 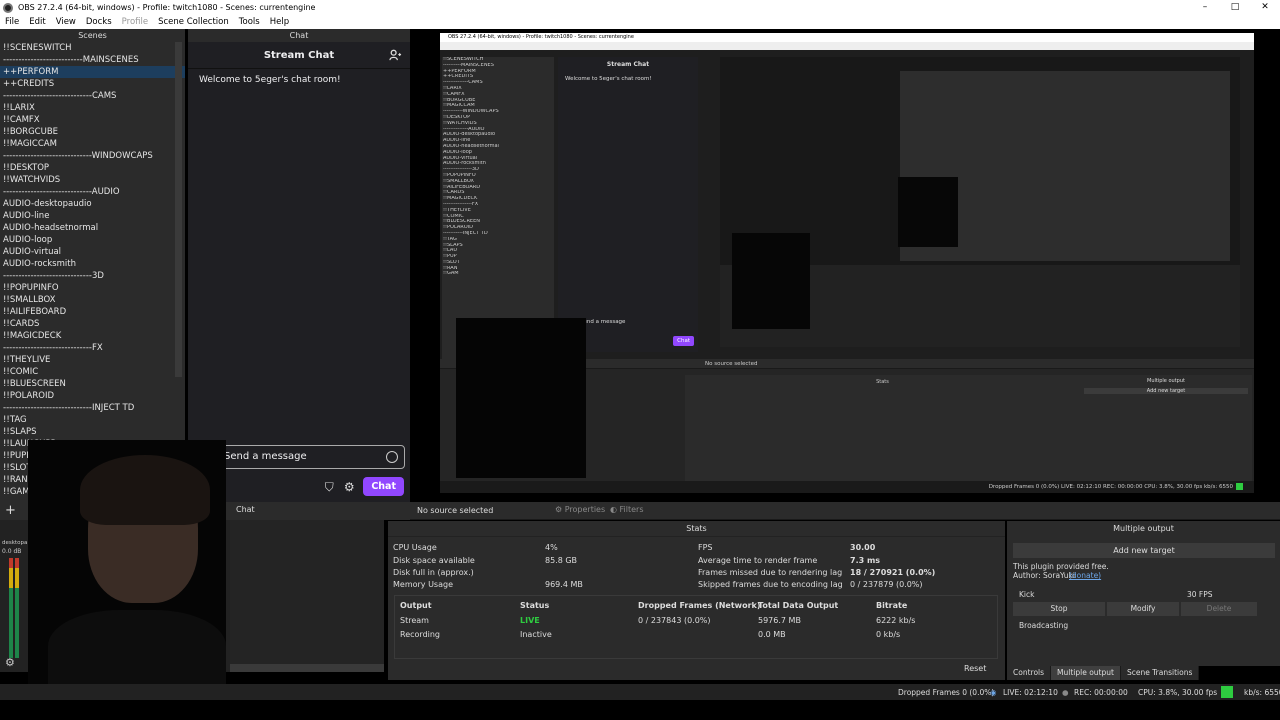 I want to click on window-controls: – □ ✕, so click(x=1235, y=7).